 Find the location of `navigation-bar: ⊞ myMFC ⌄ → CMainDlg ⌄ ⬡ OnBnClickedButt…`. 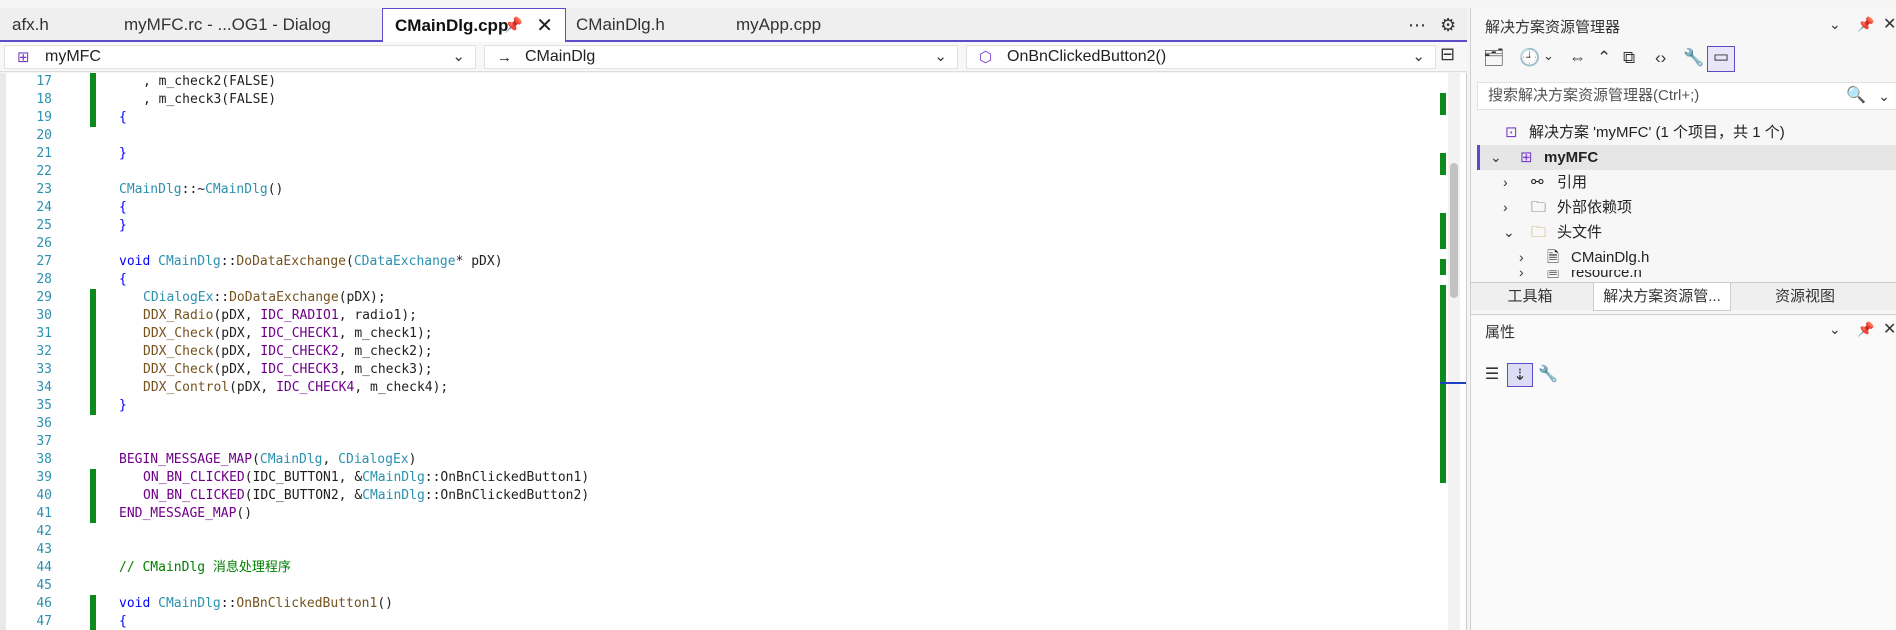

navigation-bar: ⊞ myMFC ⌄ → CMainDlg ⌄ ⬡ OnBnClickedButt… is located at coordinates (733, 57).